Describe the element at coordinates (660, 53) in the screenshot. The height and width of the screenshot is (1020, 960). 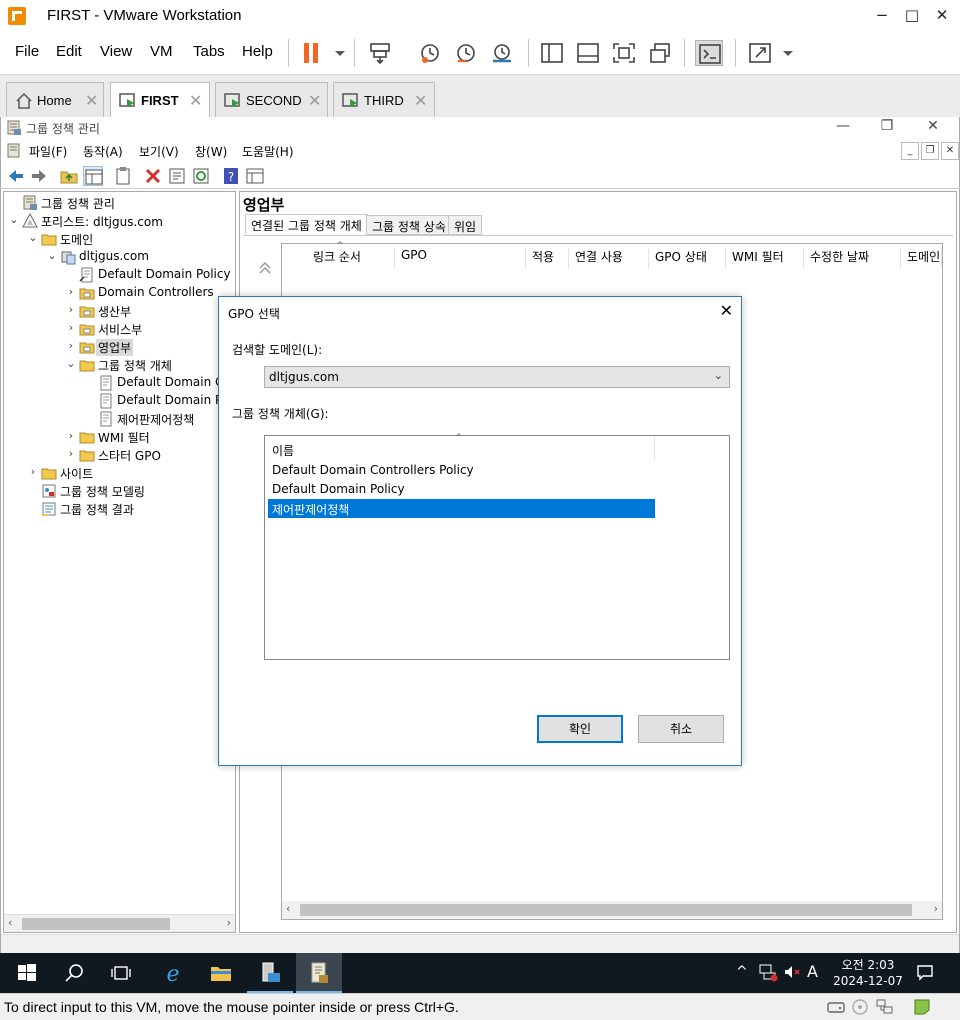
I see `unity-icon` at that location.